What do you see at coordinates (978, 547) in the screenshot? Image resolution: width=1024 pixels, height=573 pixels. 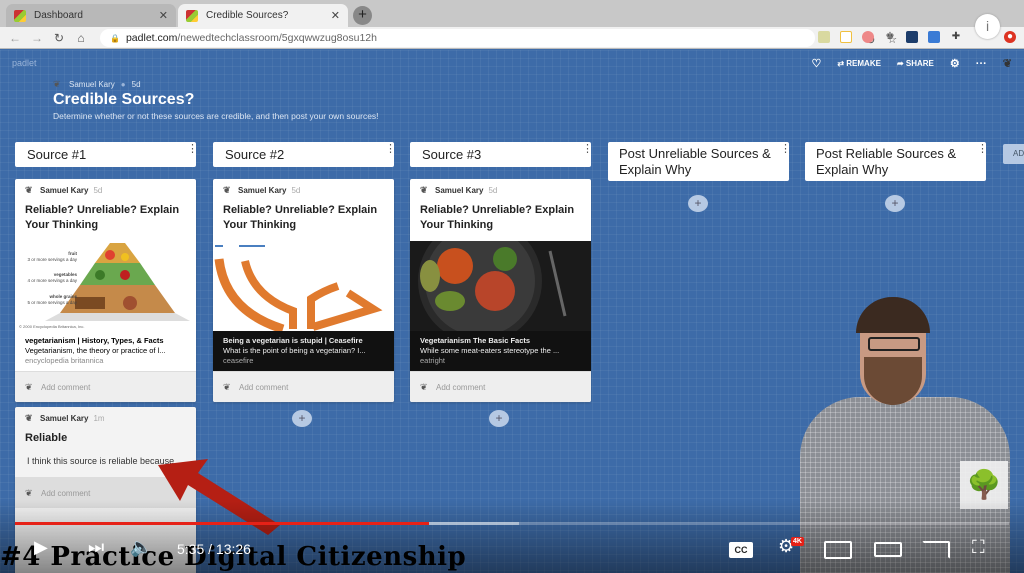 I see `fullscreen-icon: ⛶` at bounding box center [978, 547].